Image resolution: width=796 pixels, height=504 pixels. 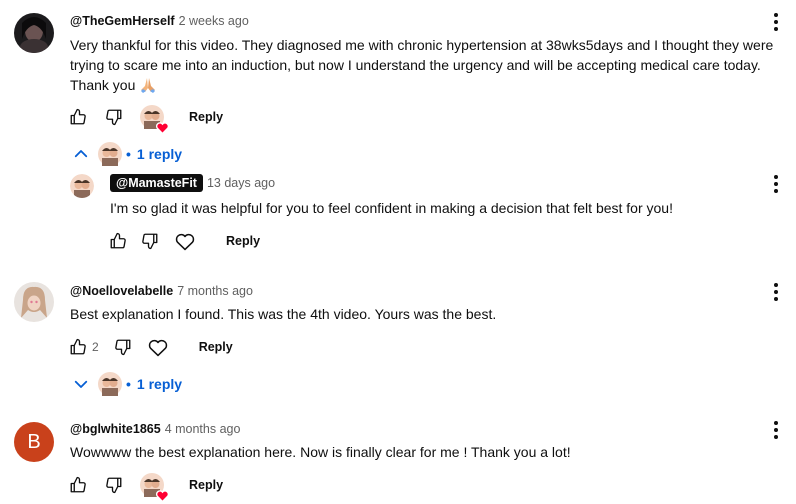 What do you see at coordinates (122, 21) in the screenshot?
I see `author-name: @TheGemHerself` at bounding box center [122, 21].